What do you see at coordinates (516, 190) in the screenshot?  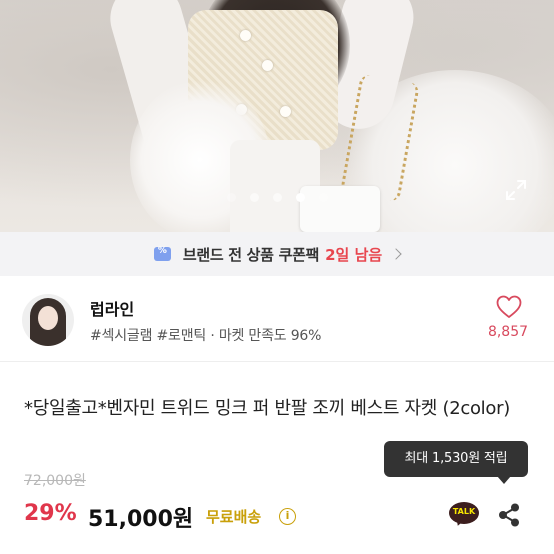 I see `expand-icon` at bounding box center [516, 190].